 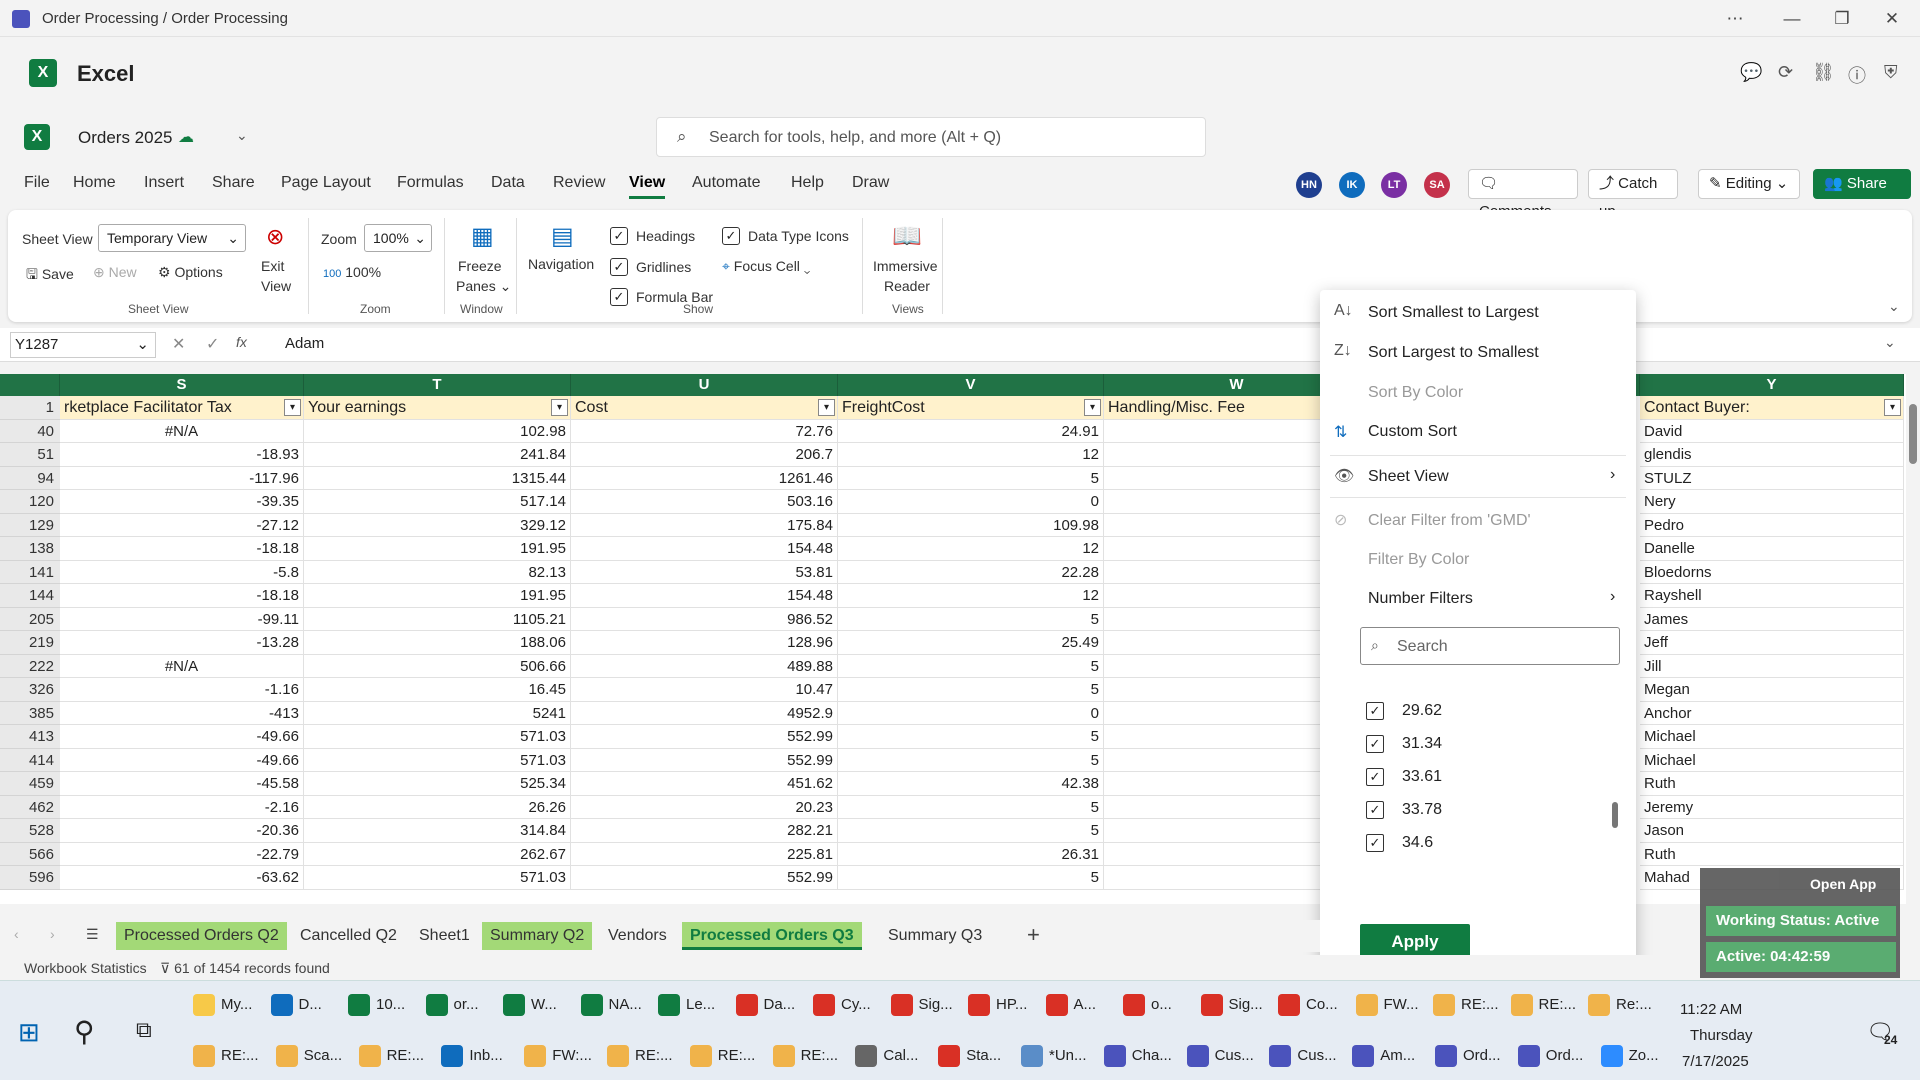 What do you see at coordinates (437, 690) in the screenshot?
I see `table-cell: 16.45` at bounding box center [437, 690].